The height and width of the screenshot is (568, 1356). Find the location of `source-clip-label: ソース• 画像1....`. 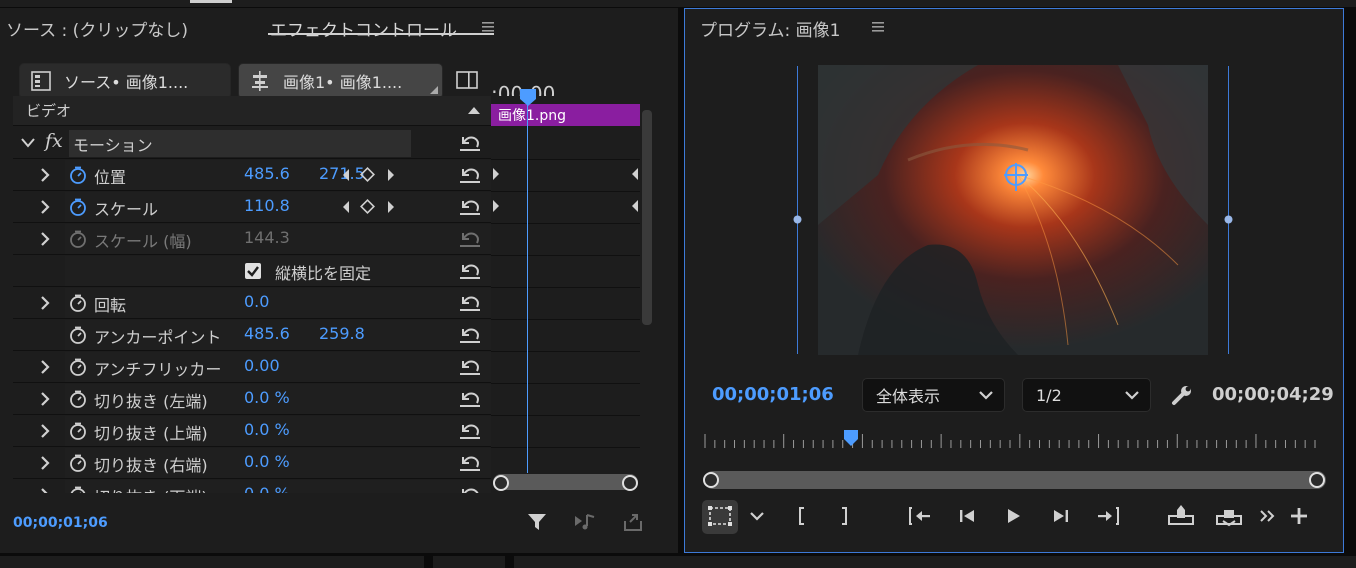

source-clip-label: ソース• 画像1.... is located at coordinates (126, 82).